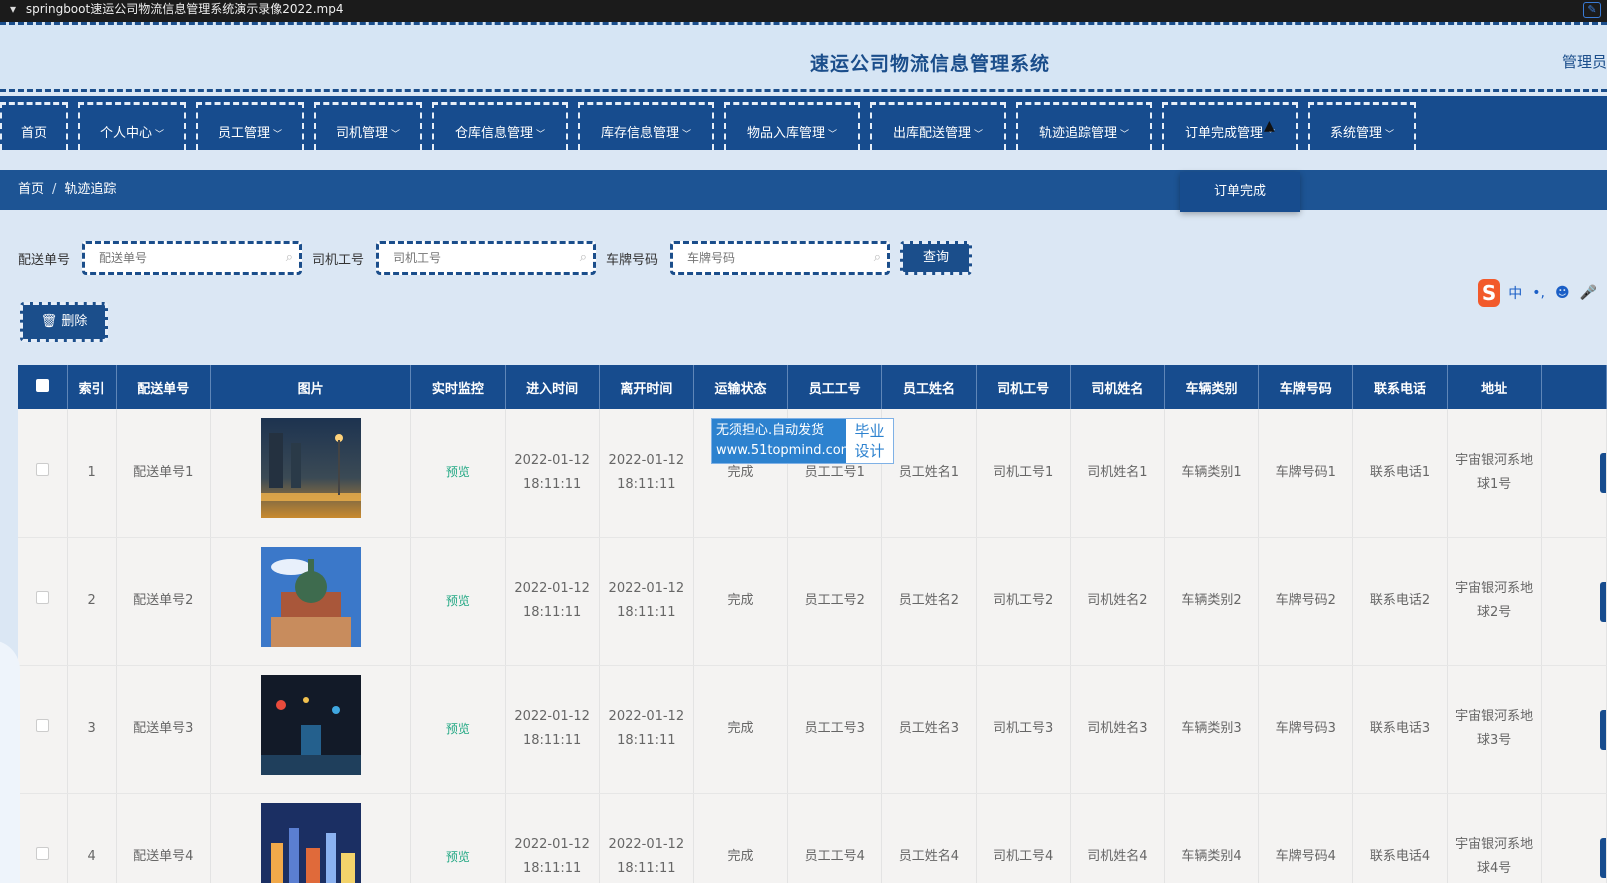  I want to click on search-bar: 配送单号 ⌕ 司机工号 ⌕ 车牌号码 ⌕ 查询, so click(495, 258).